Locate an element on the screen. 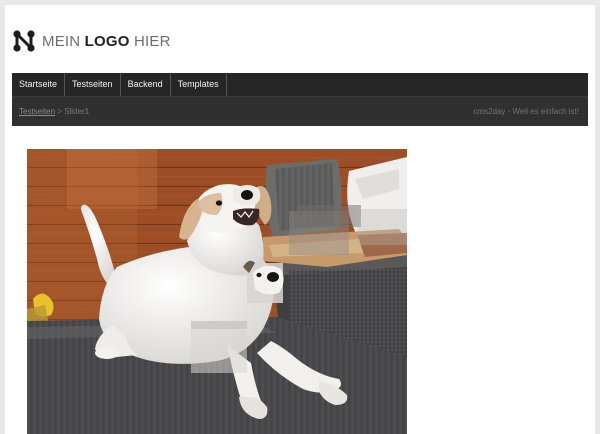 The width and height of the screenshot is (600, 434). logo-text-bold: LOGO is located at coordinates (107, 41).